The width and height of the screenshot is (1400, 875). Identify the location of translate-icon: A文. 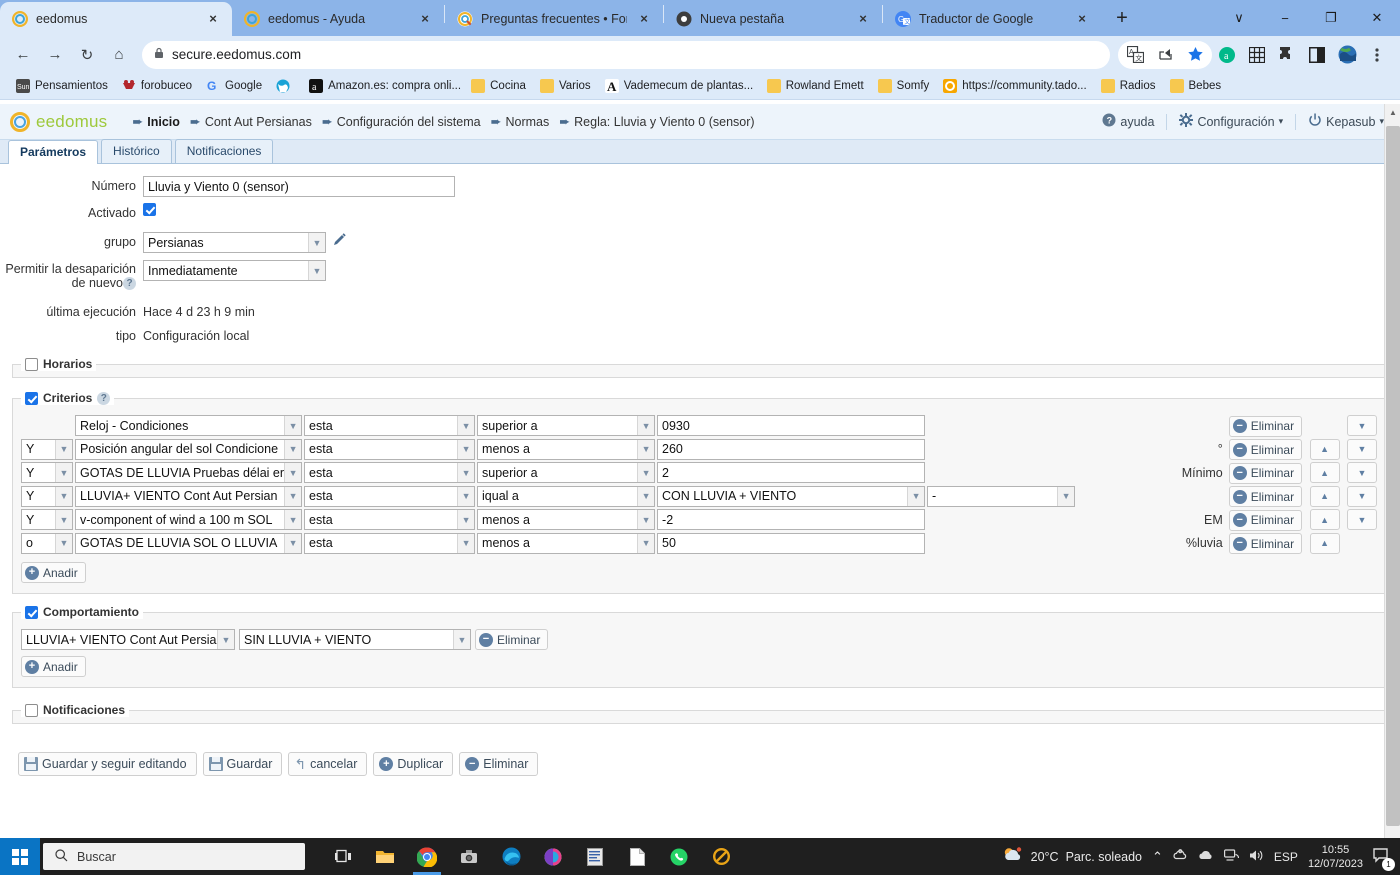
(1135, 55).